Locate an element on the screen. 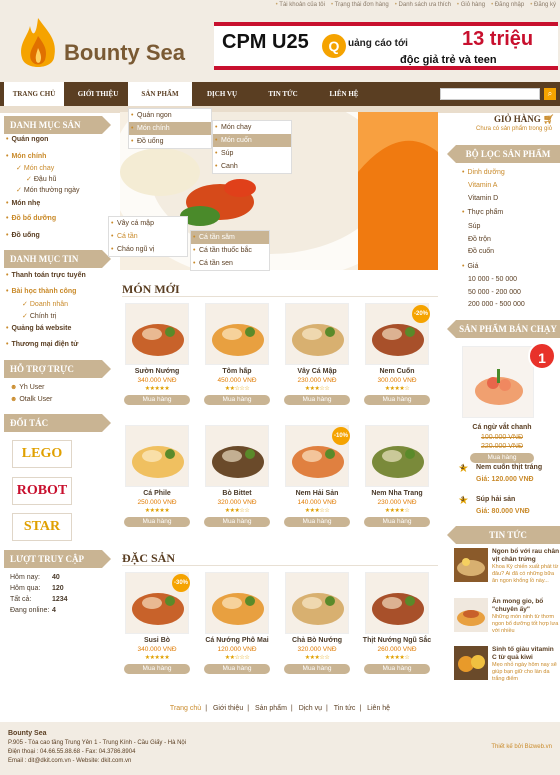 Image resolution: width=560 pixels, height=775 pixels. news-headline: Sinh tố giàu vitamin C từ quả kiwi is located at coordinates (526, 654).